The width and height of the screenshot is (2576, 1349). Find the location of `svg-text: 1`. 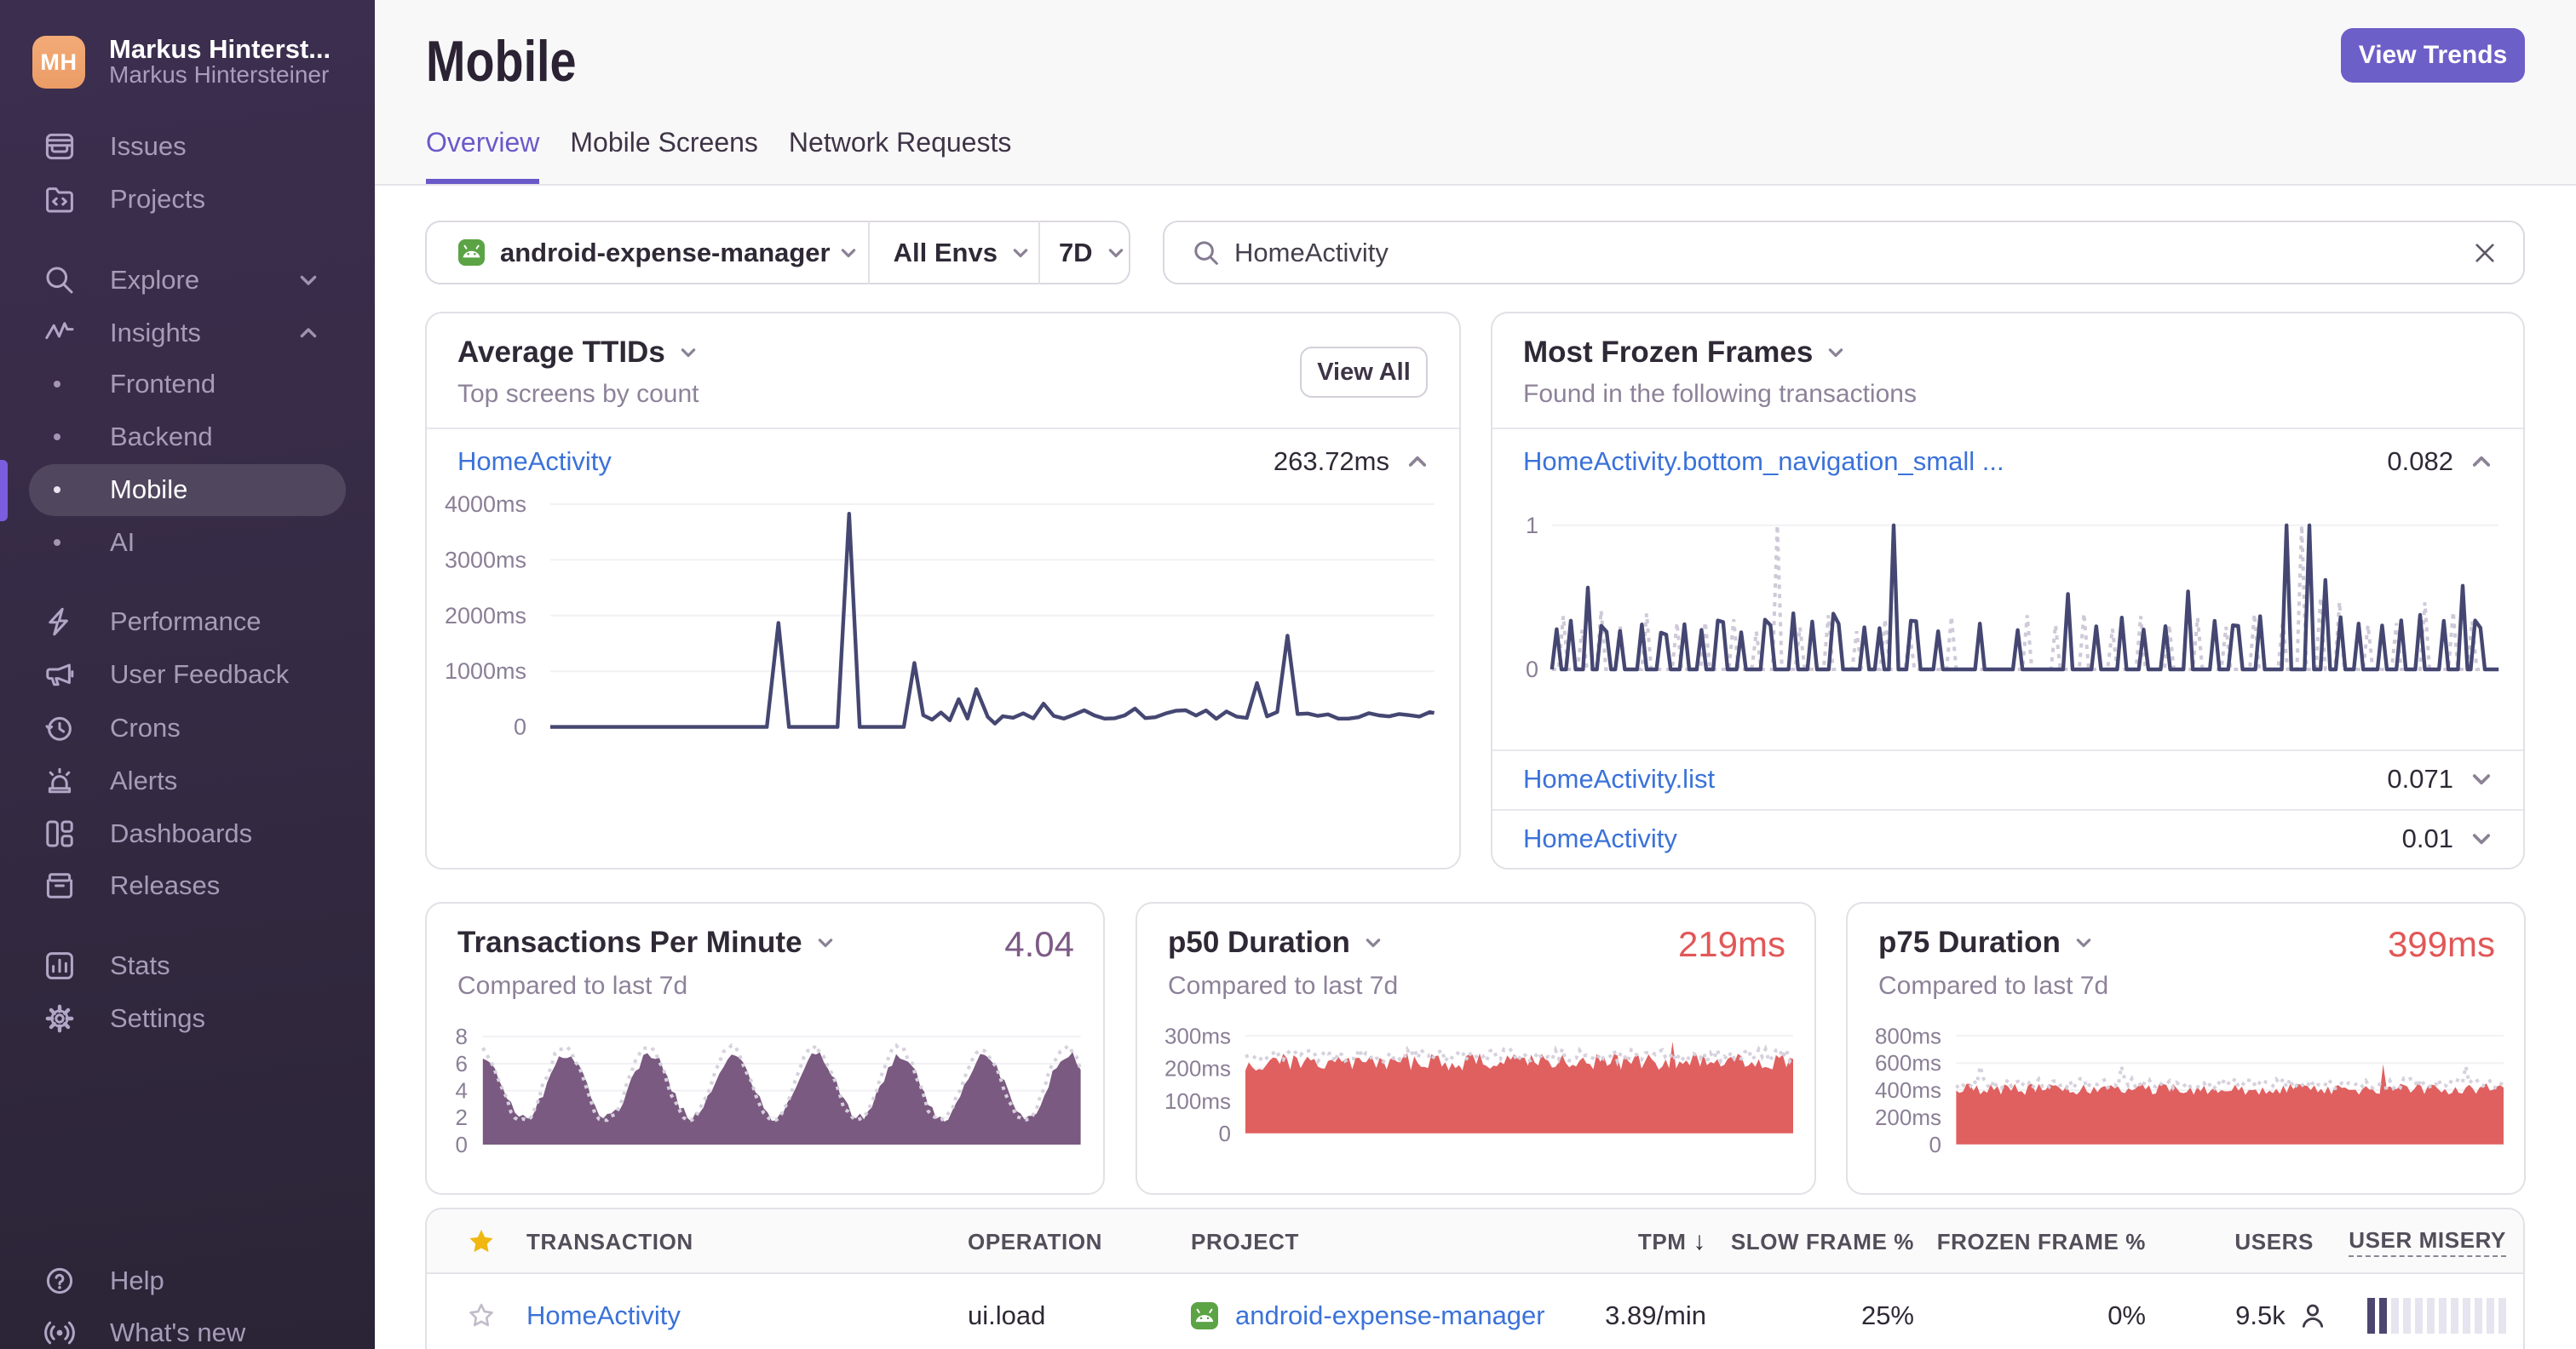

svg-text: 1 is located at coordinates (1532, 526).